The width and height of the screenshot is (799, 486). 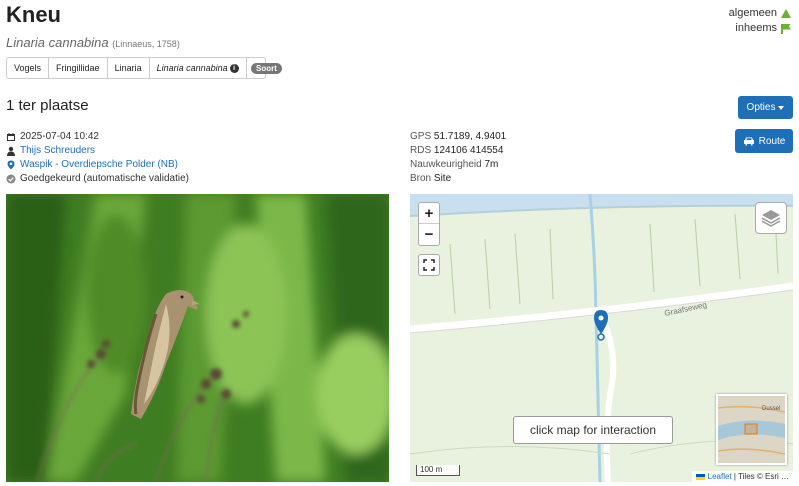 I want to click on accuracy-label: Nauwkeurigheid, so click(x=446, y=164).